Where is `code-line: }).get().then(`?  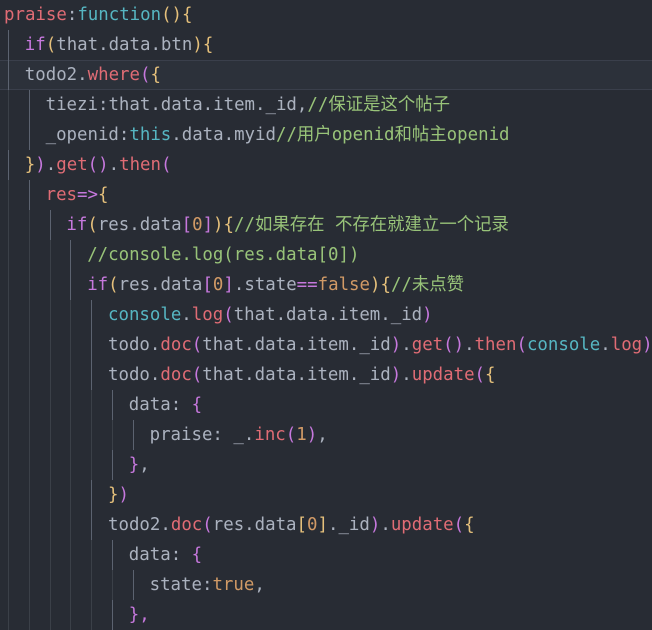 code-line: }).get().then( is located at coordinates (326, 165).